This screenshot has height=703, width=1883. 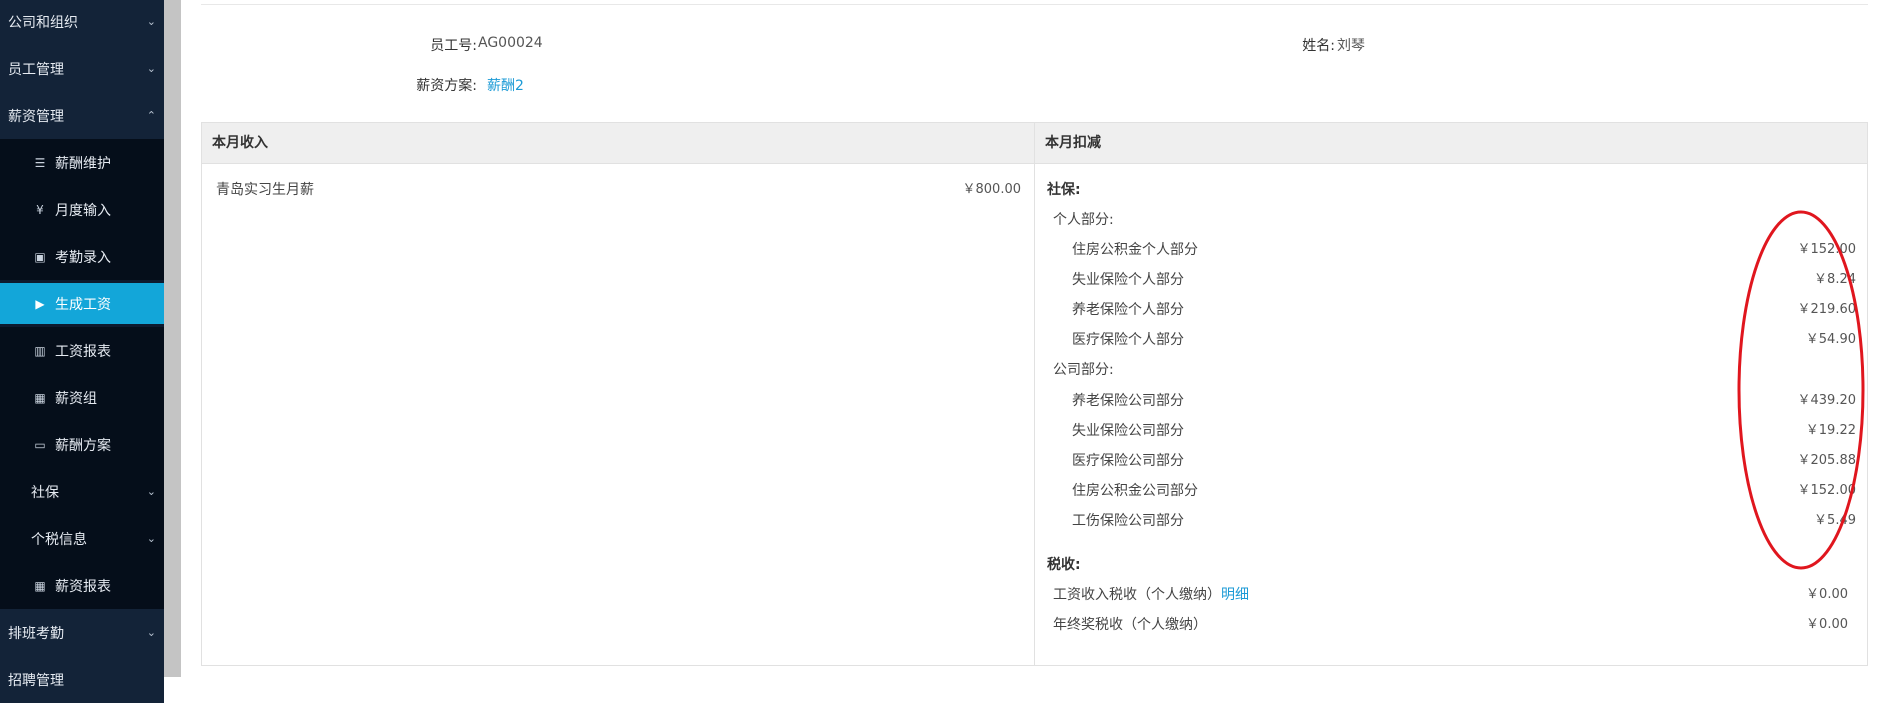 What do you see at coordinates (1827, 309) in the screenshot?
I see `deduction-item-amount: ￥219.60` at bounding box center [1827, 309].